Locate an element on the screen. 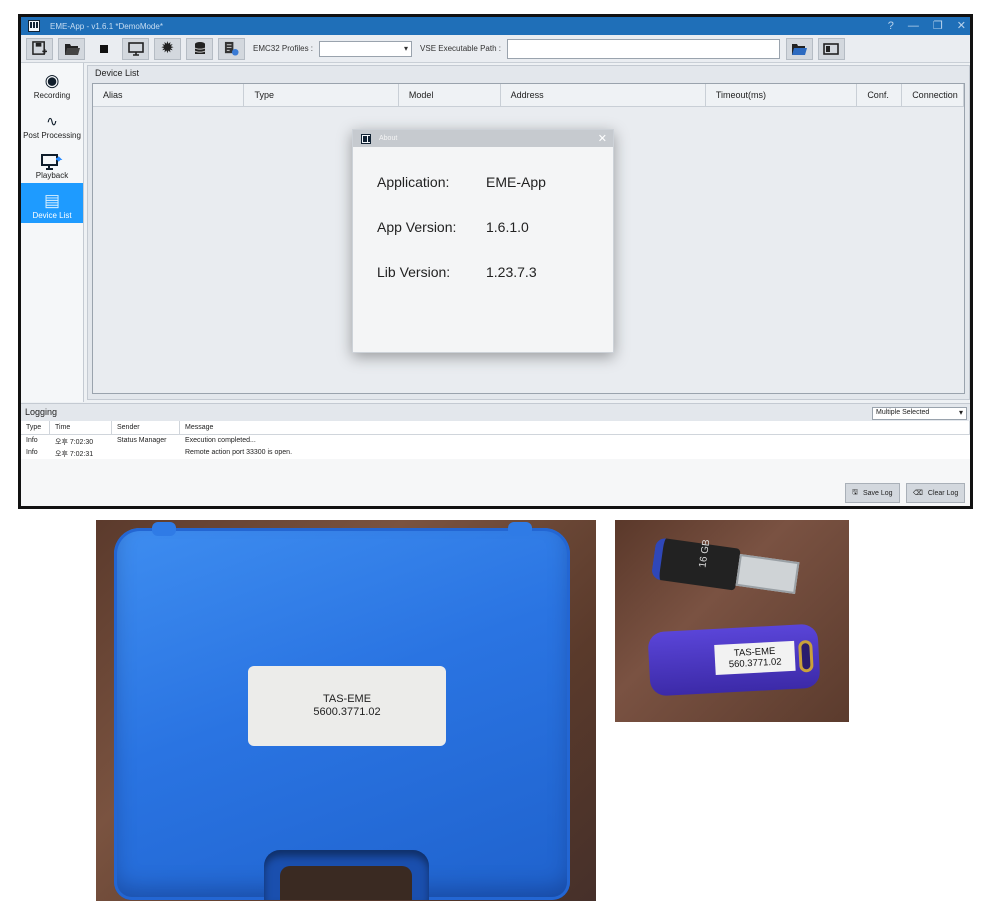  dongle-keyring is located at coordinates (806, 656).